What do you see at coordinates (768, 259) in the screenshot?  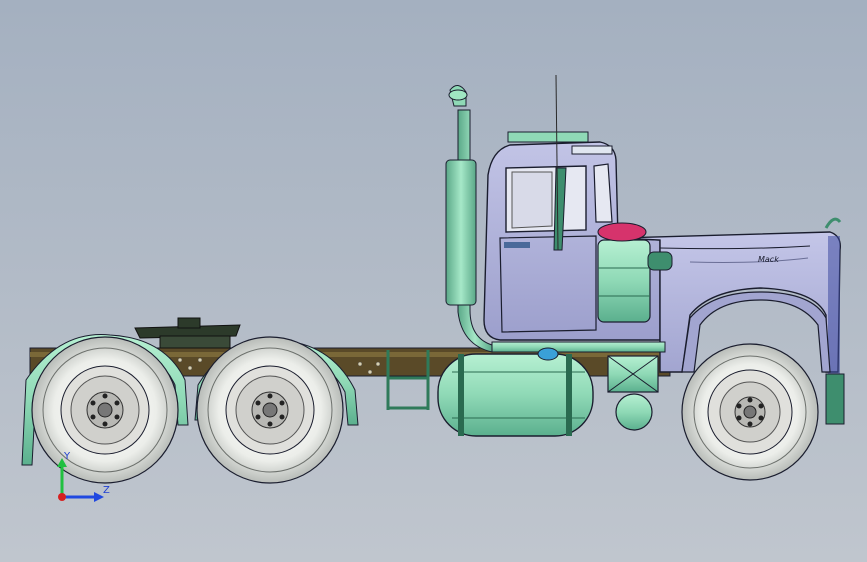 I see `cab-logo: Mack` at bounding box center [768, 259].